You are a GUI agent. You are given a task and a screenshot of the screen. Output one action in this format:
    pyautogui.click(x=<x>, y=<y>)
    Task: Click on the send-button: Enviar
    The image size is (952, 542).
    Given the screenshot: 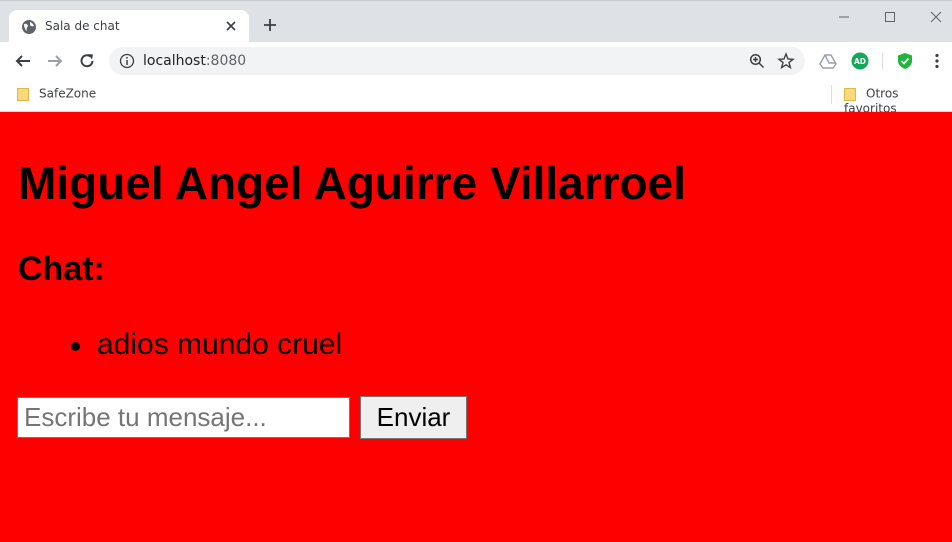 What is the action you would take?
    pyautogui.click(x=413, y=417)
    